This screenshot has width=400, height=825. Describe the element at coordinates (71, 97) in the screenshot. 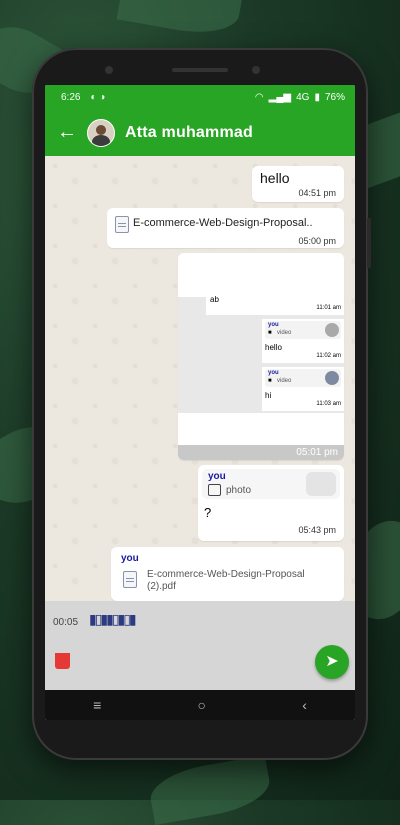

I see `status-time: 6:26` at that location.